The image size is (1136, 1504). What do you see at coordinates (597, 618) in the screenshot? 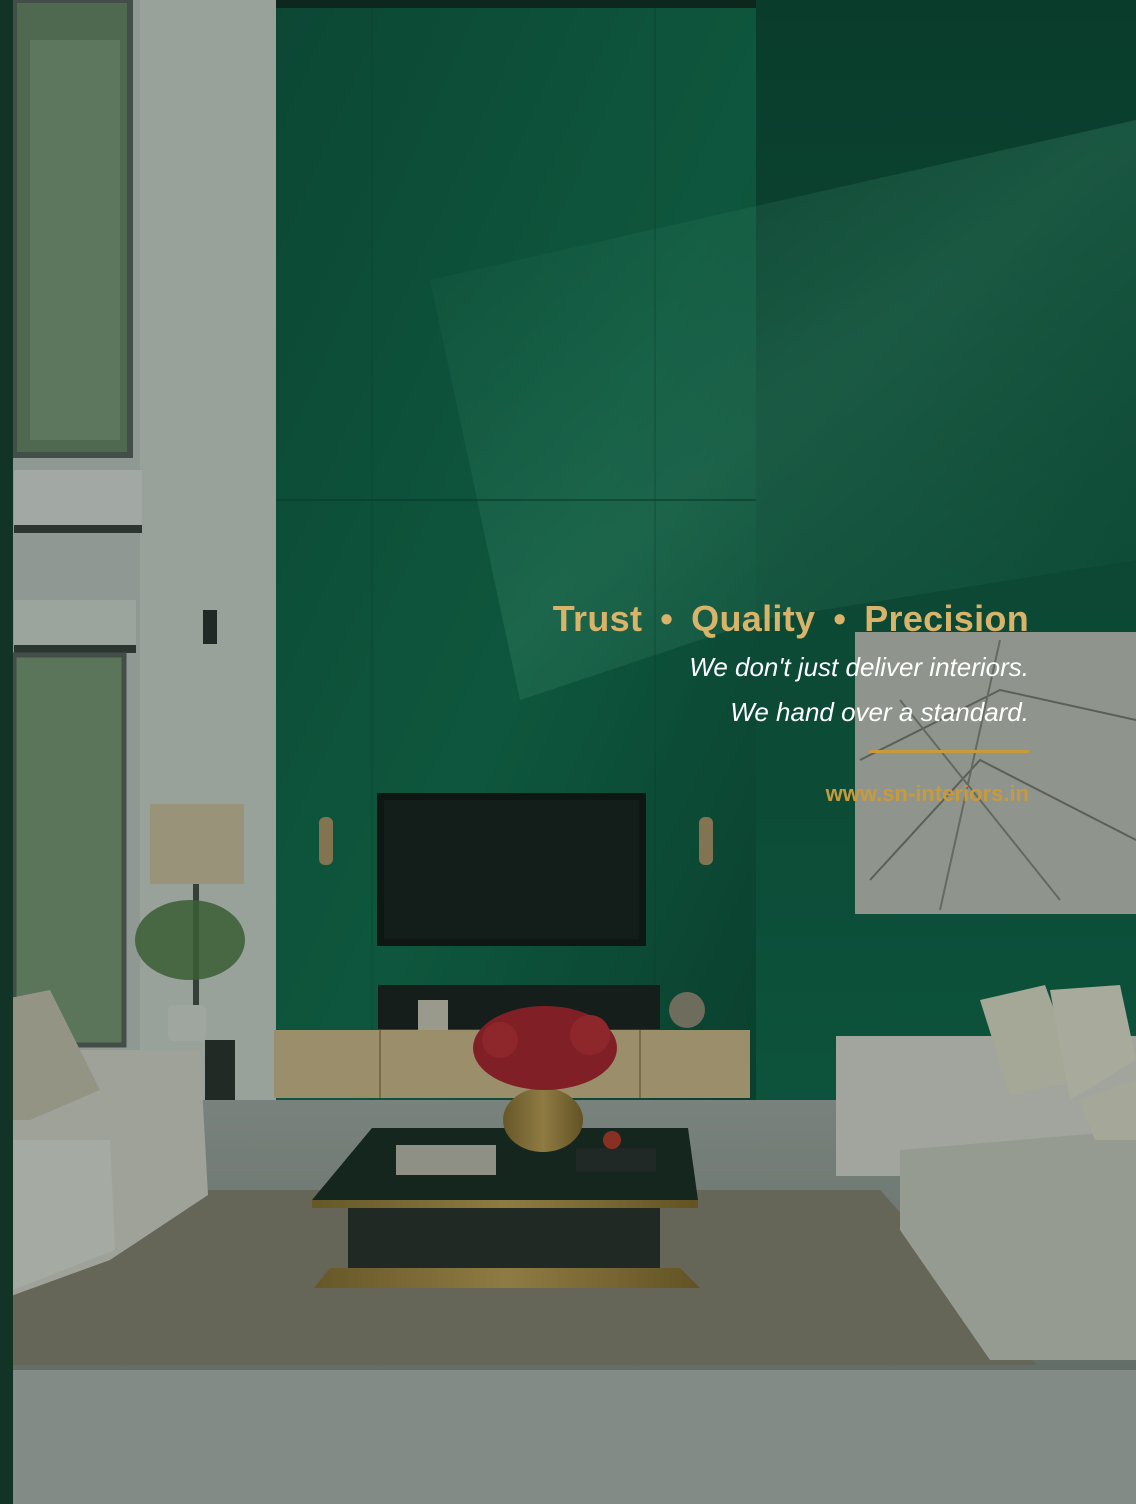
I see `tagline-word-trust: Trust` at bounding box center [597, 618].